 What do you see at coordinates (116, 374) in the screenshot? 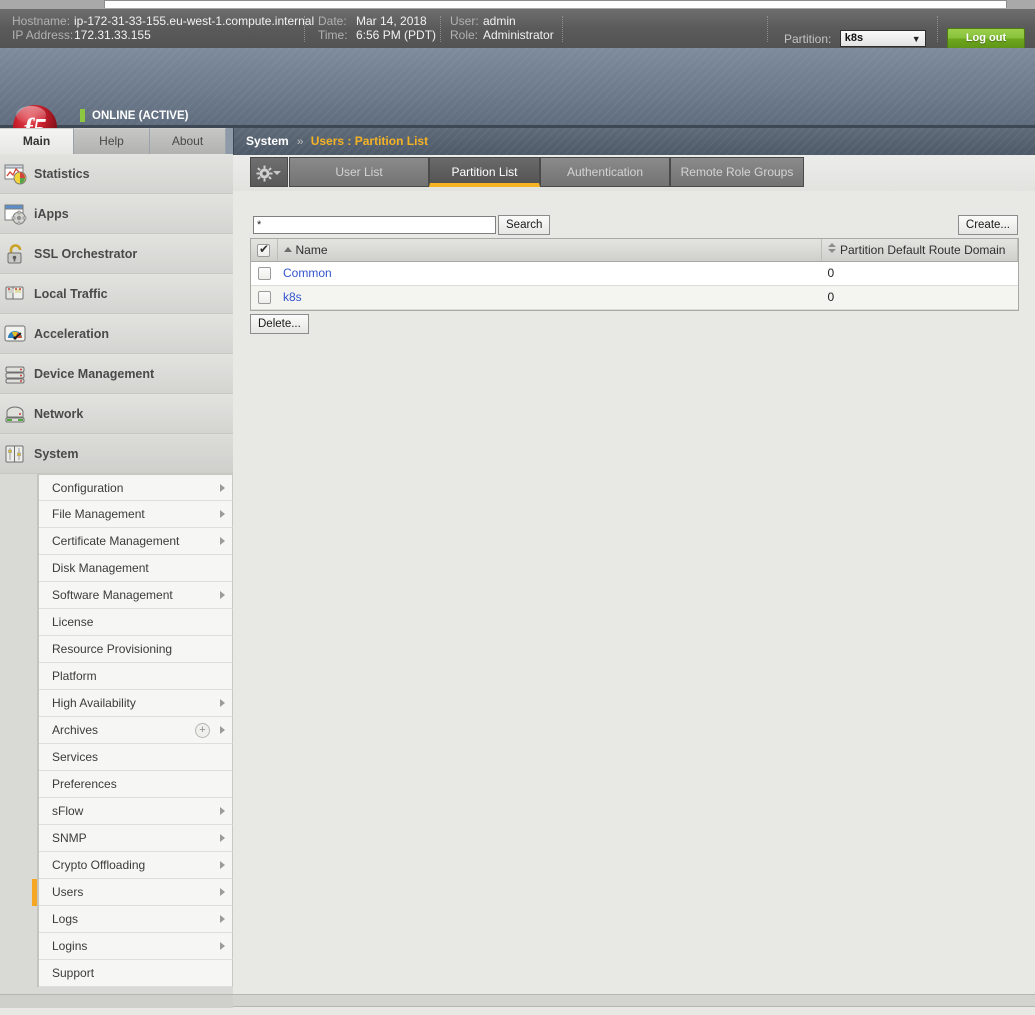
I see `sidebar-item-device-management: Device Management` at bounding box center [116, 374].